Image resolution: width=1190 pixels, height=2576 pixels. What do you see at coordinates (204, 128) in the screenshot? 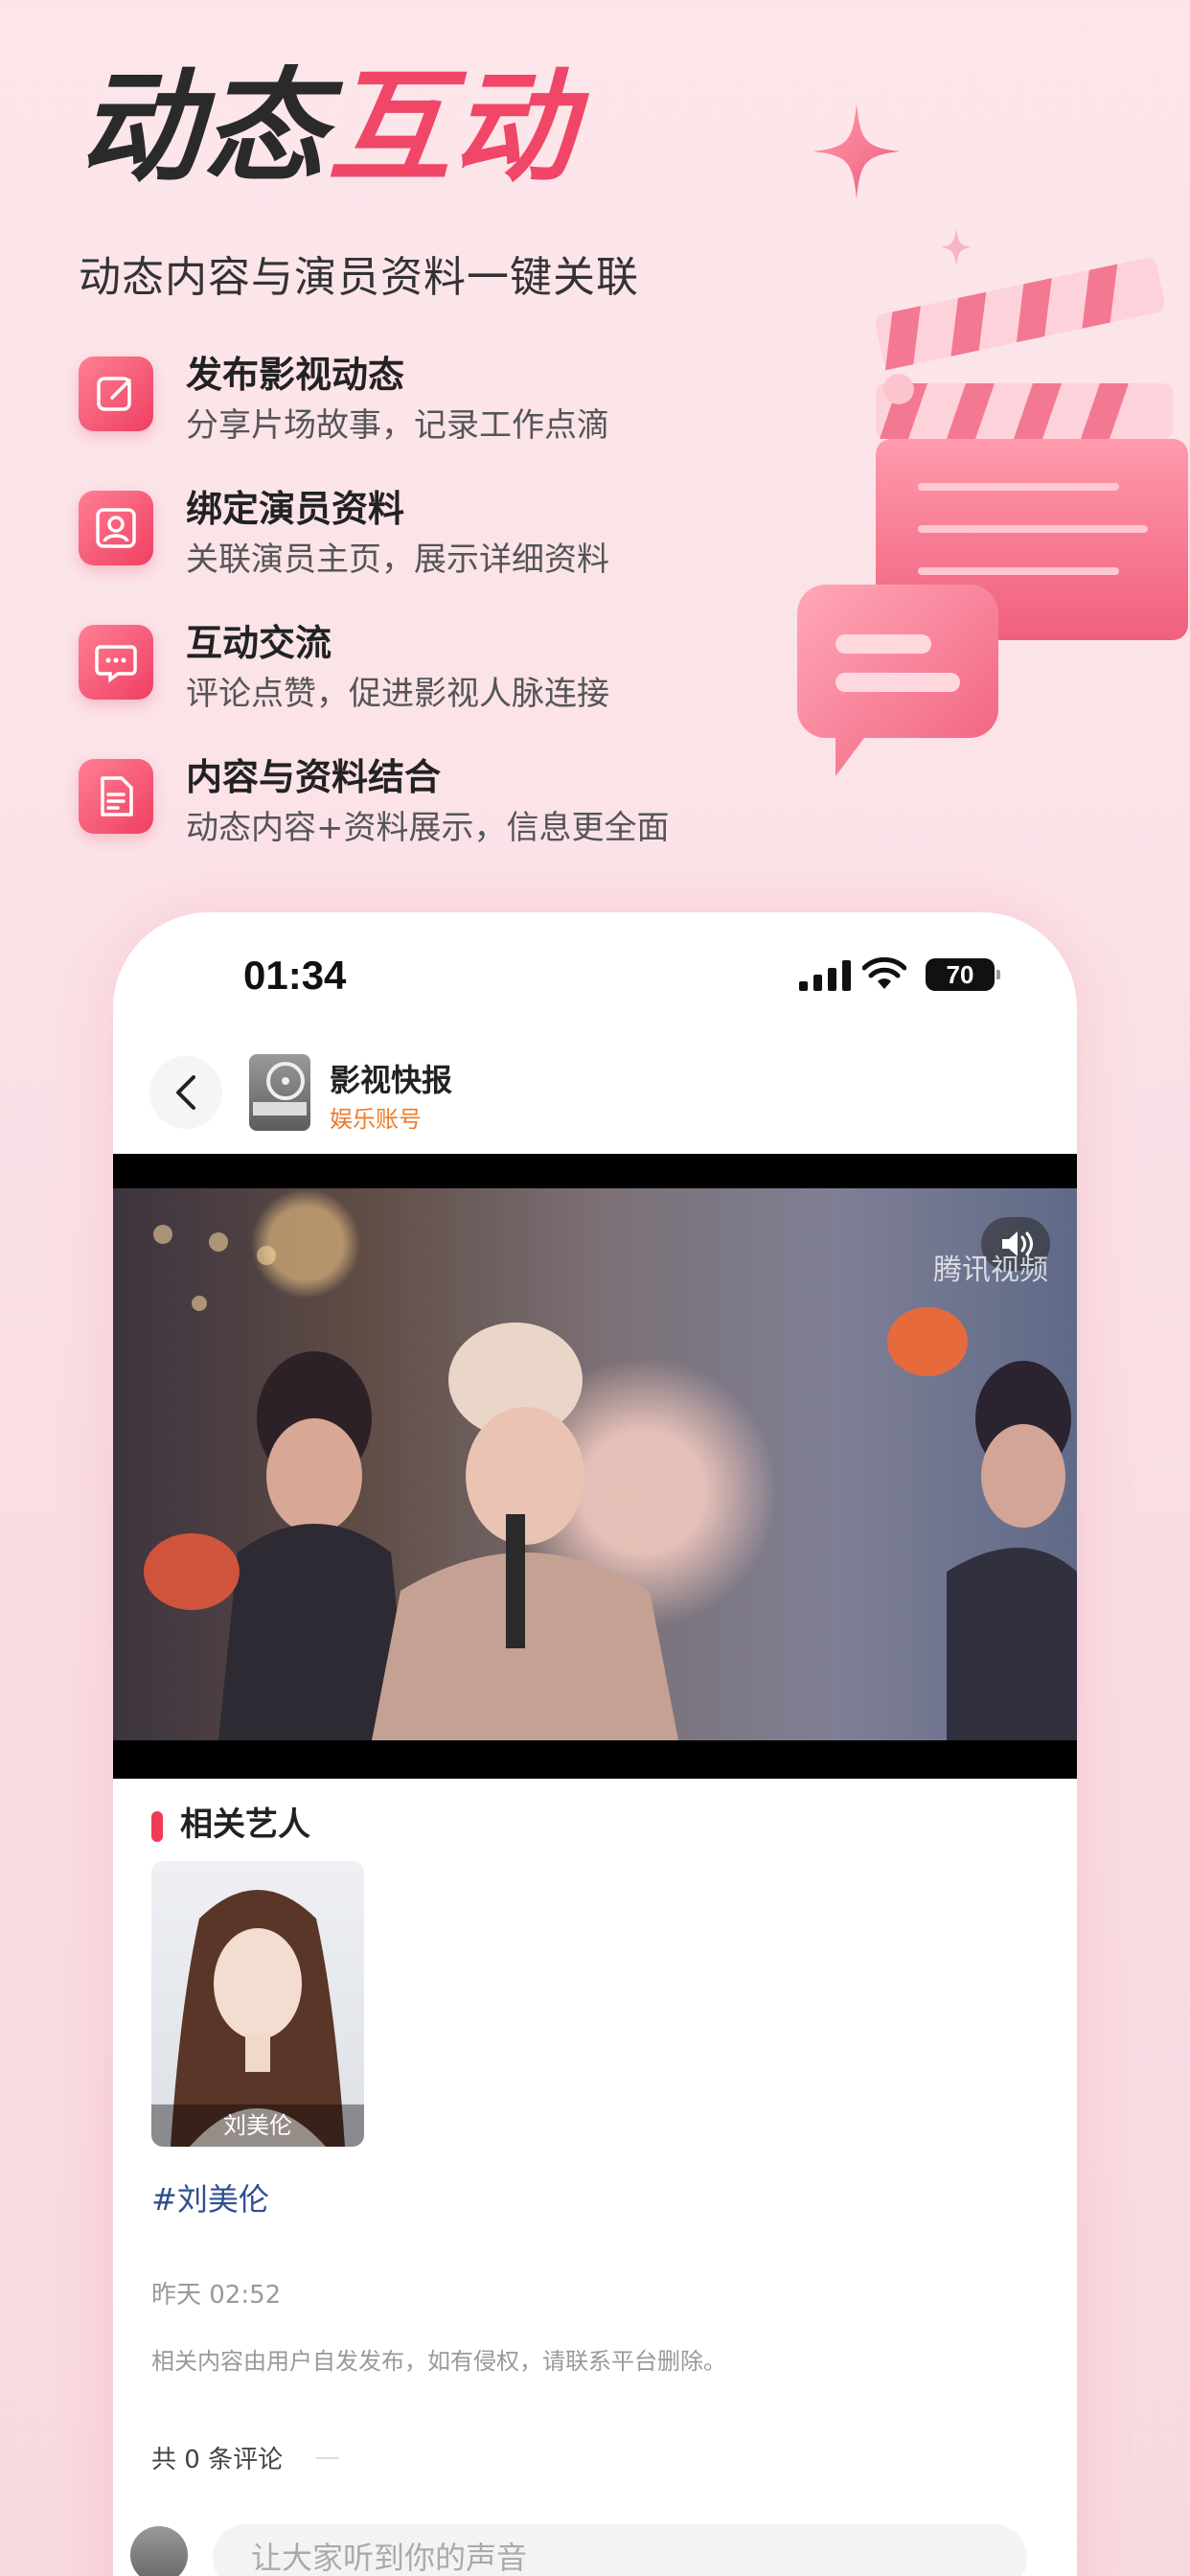
I see `hero-title-dark: 动态` at bounding box center [204, 128].